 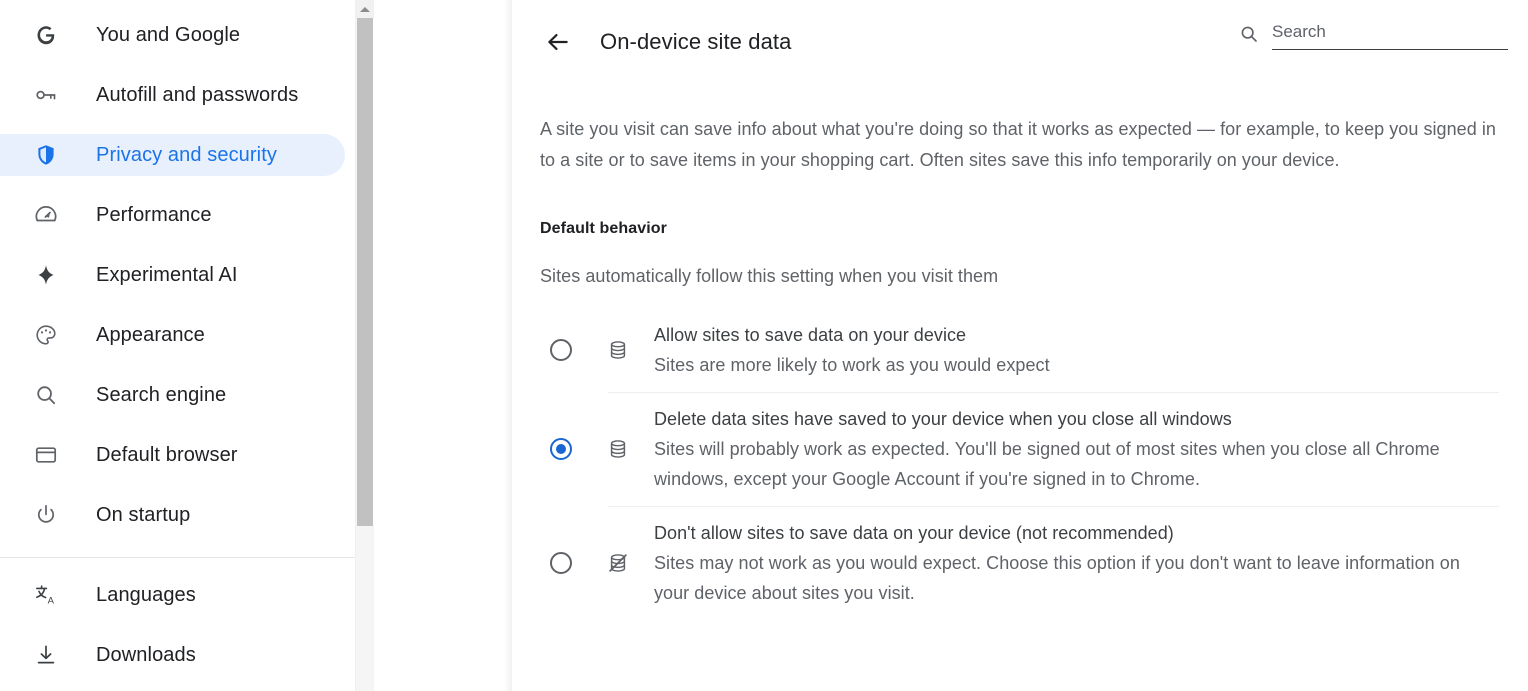 I want to click on svg-text: A, so click(x=51, y=600).